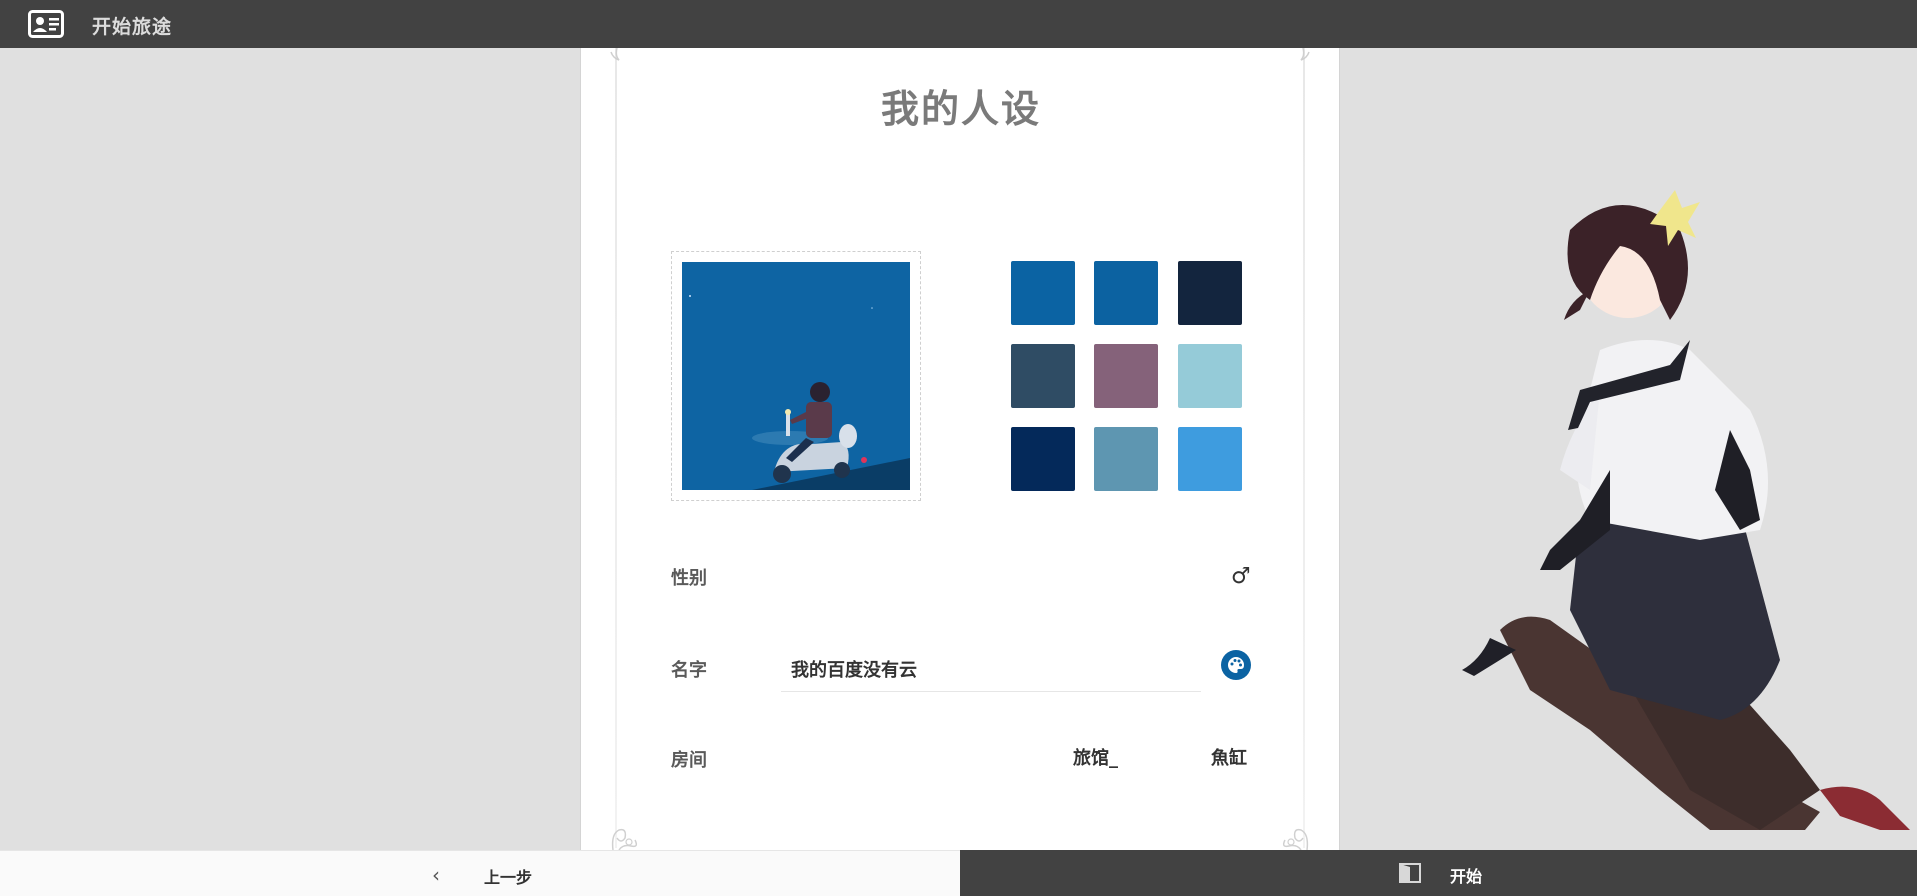  Describe the element at coordinates (1466, 875) in the screenshot. I see `start-button: 开始` at that location.